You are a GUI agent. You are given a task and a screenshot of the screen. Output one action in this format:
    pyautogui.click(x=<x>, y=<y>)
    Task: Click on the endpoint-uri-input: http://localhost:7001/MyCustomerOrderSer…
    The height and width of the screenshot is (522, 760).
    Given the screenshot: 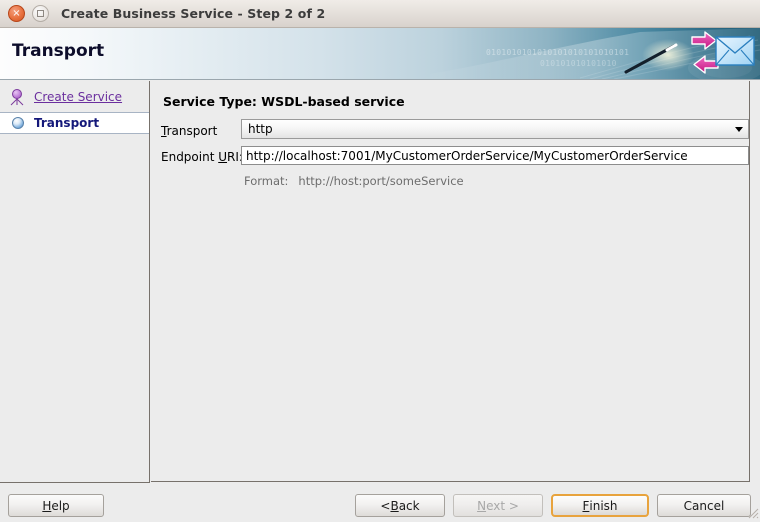 What is the action you would take?
    pyautogui.click(x=495, y=155)
    